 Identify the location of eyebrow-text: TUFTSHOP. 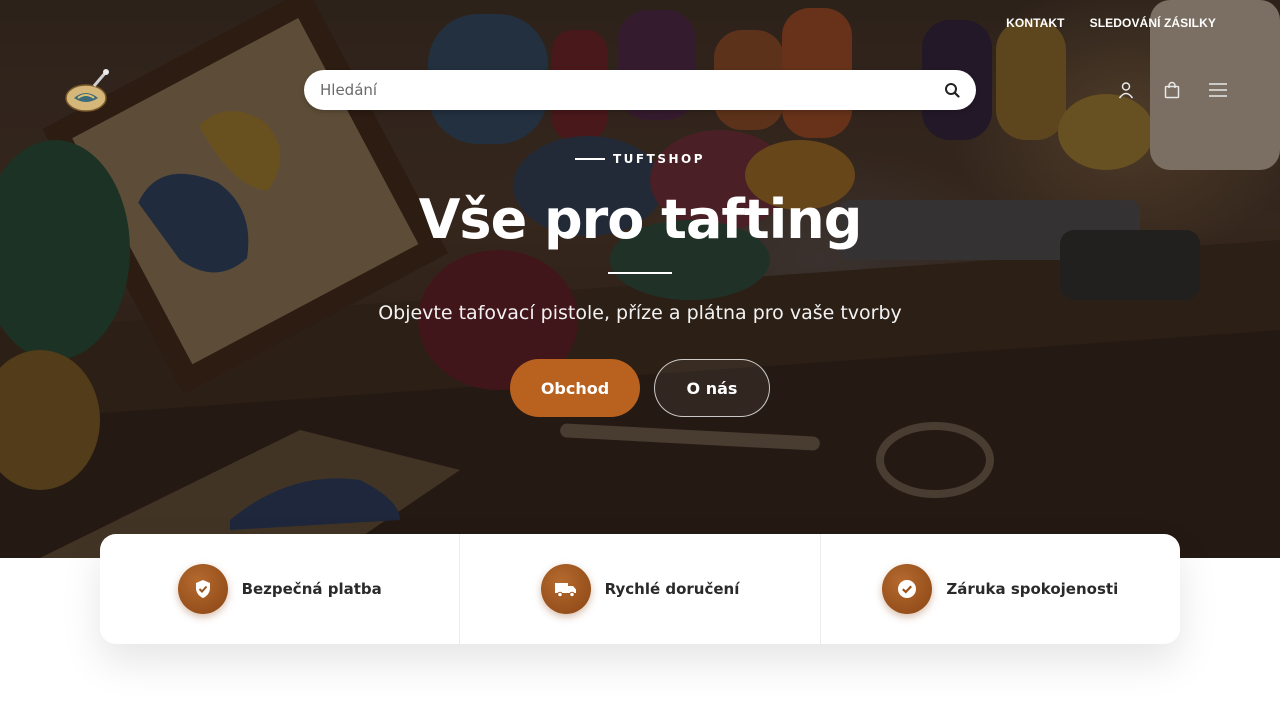
(659, 159).